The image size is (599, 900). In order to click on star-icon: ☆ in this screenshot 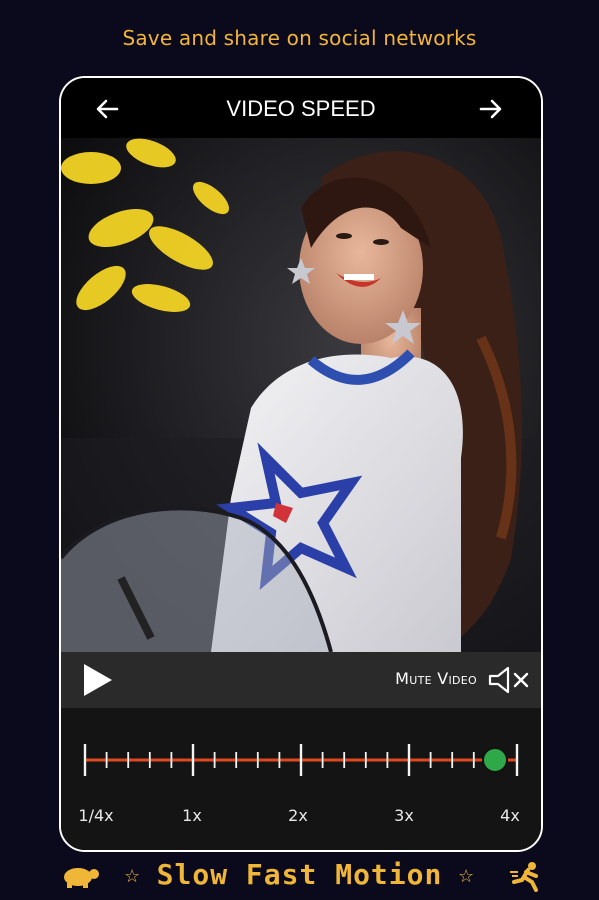, I will do `click(466, 876)`.